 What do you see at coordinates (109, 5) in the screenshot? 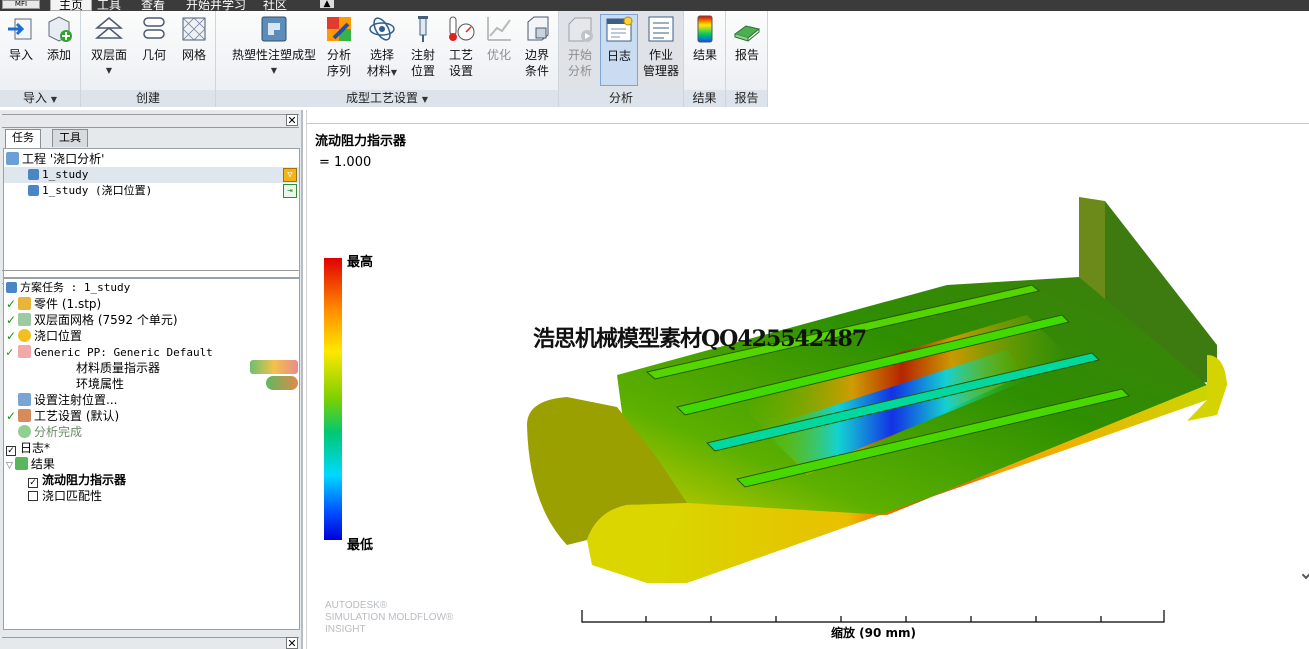
I see `tab-tools: 工具` at bounding box center [109, 5].